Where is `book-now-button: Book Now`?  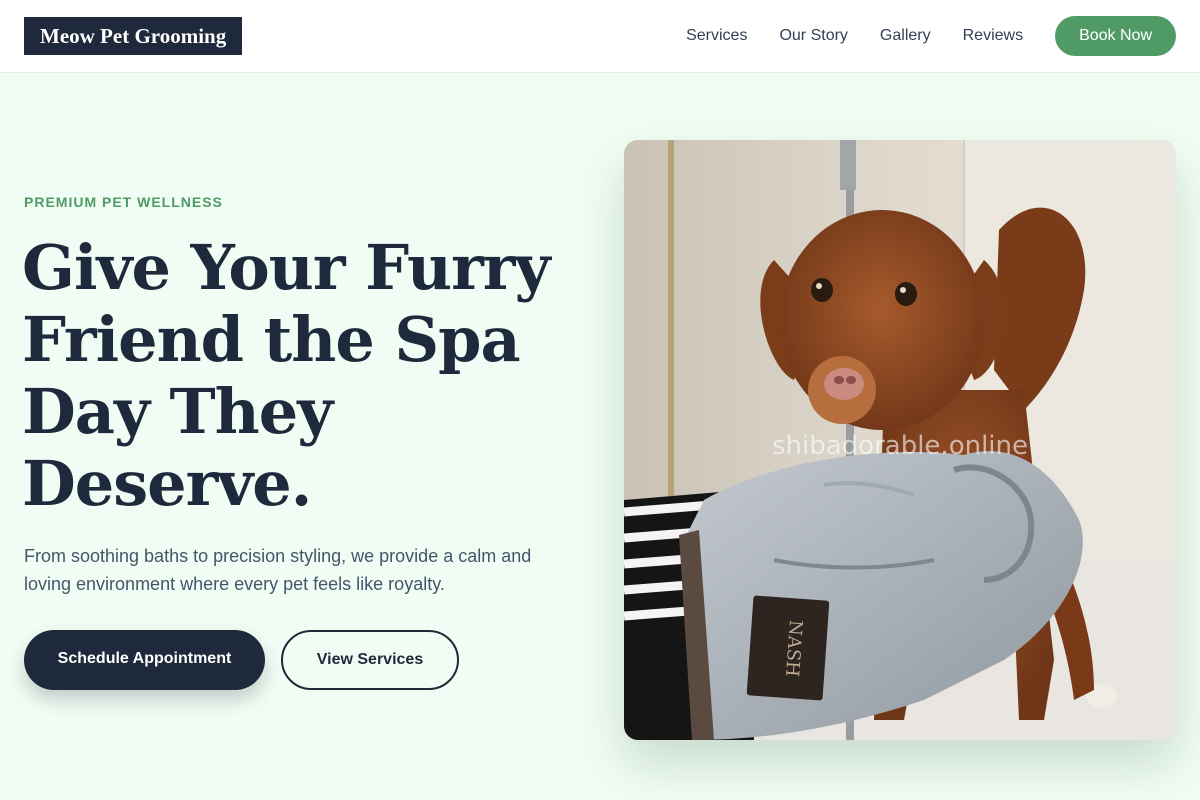 book-now-button: Book Now is located at coordinates (1115, 36).